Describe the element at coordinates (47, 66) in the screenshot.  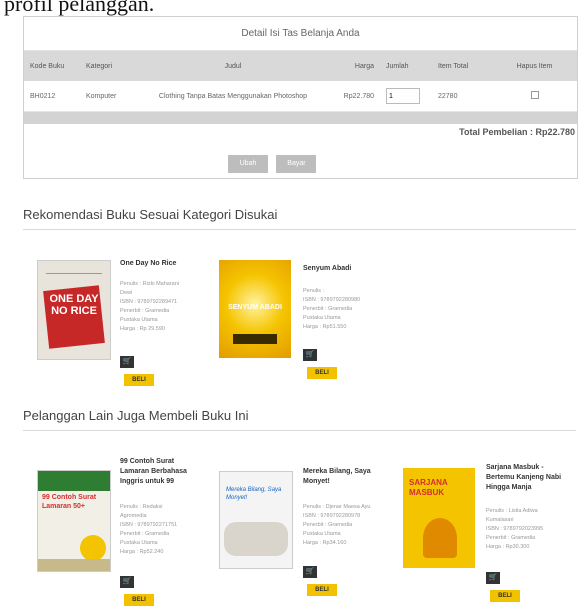
I see `col-header-code: Kode Buku` at that location.